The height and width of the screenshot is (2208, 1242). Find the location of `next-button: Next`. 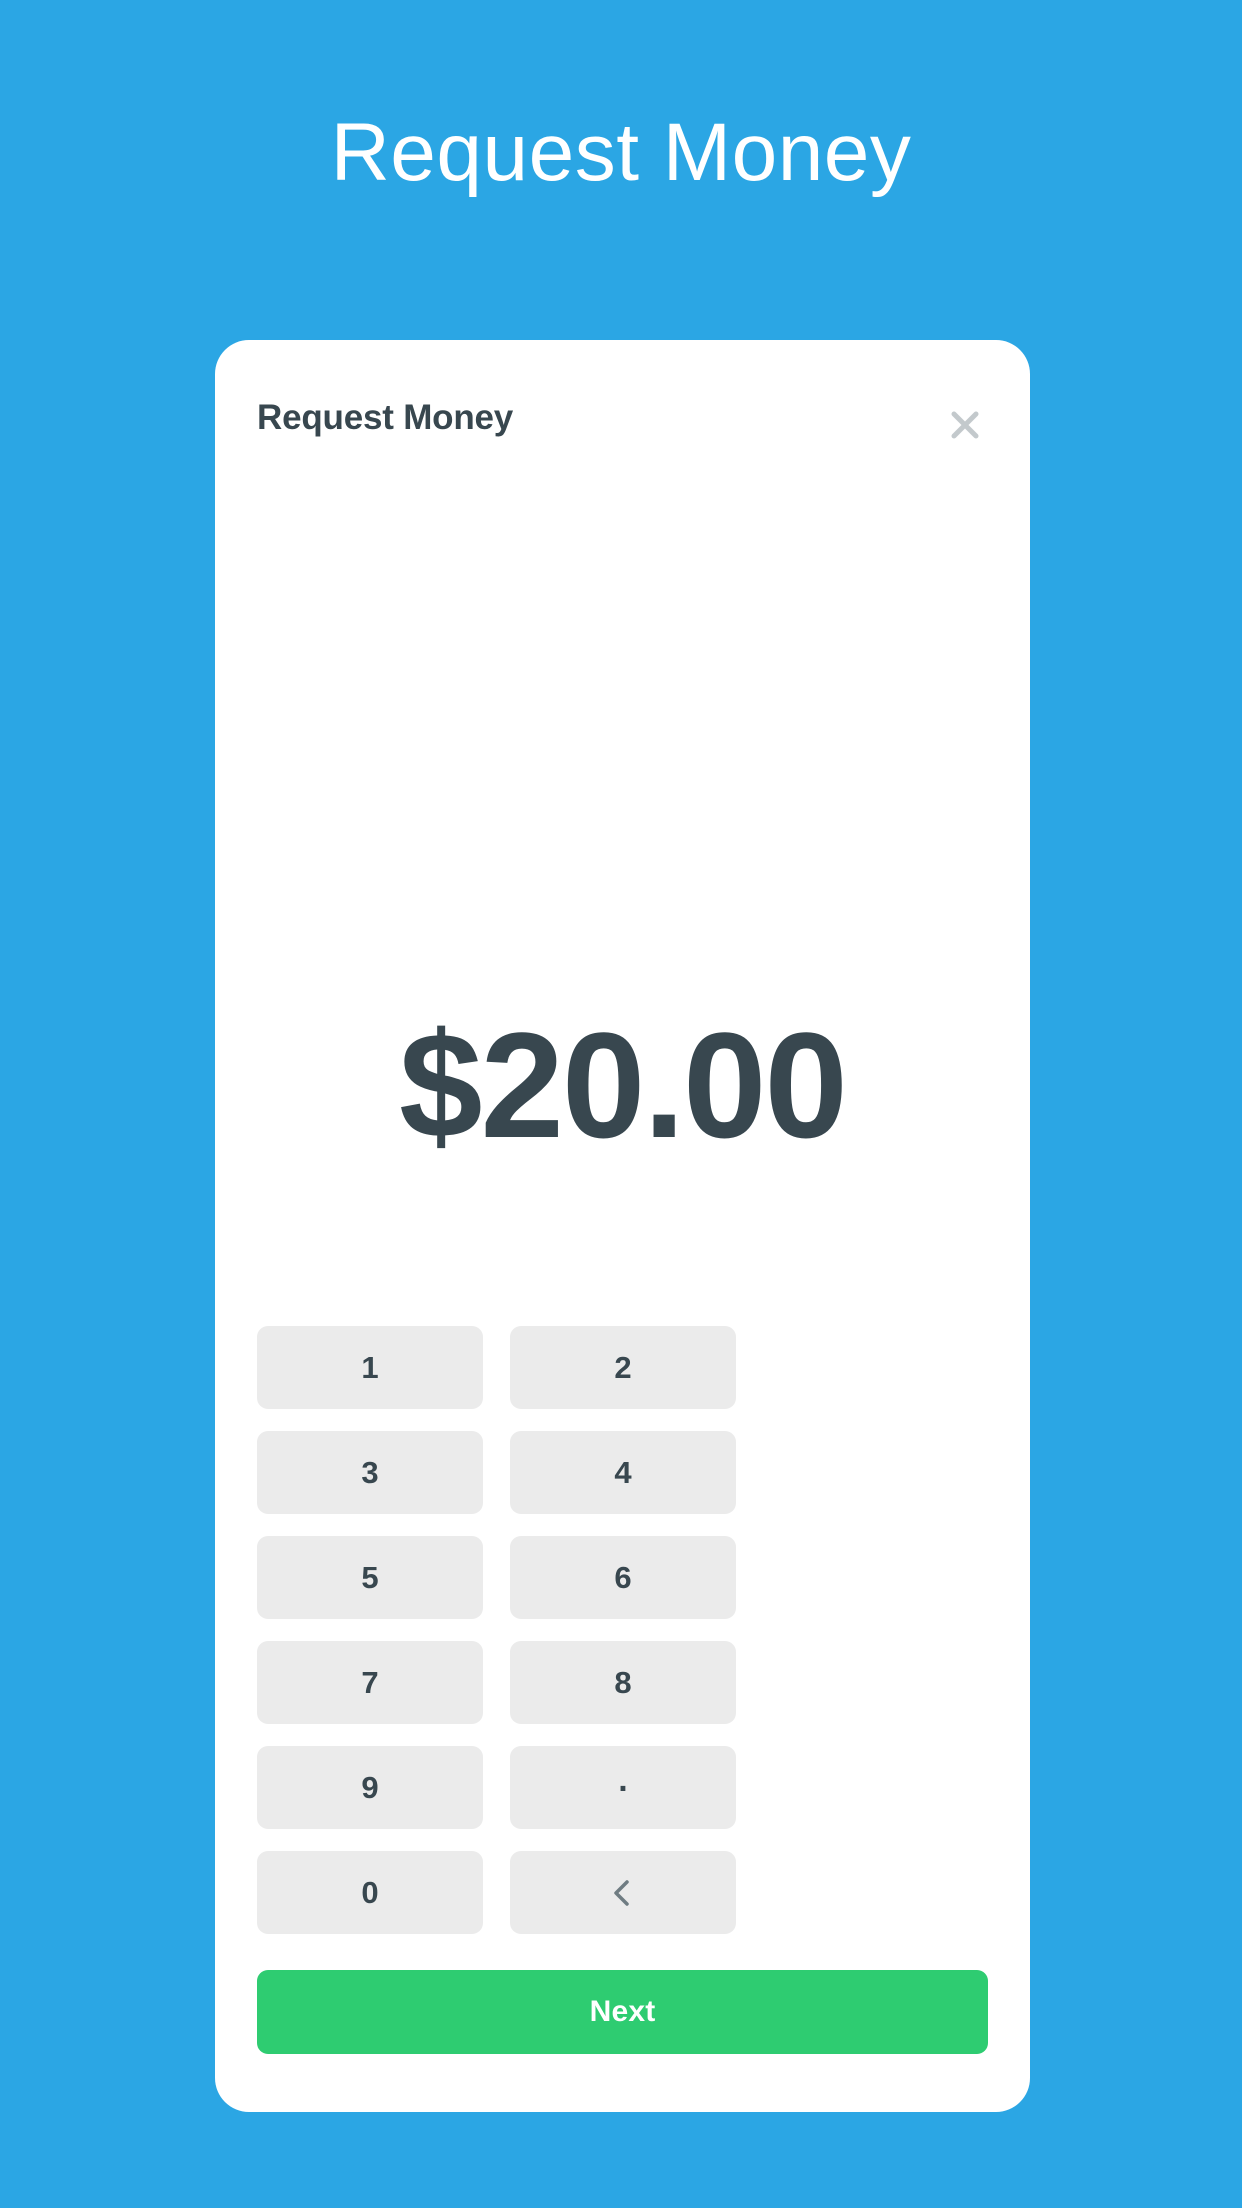

next-button: Next is located at coordinates (622, 2012).